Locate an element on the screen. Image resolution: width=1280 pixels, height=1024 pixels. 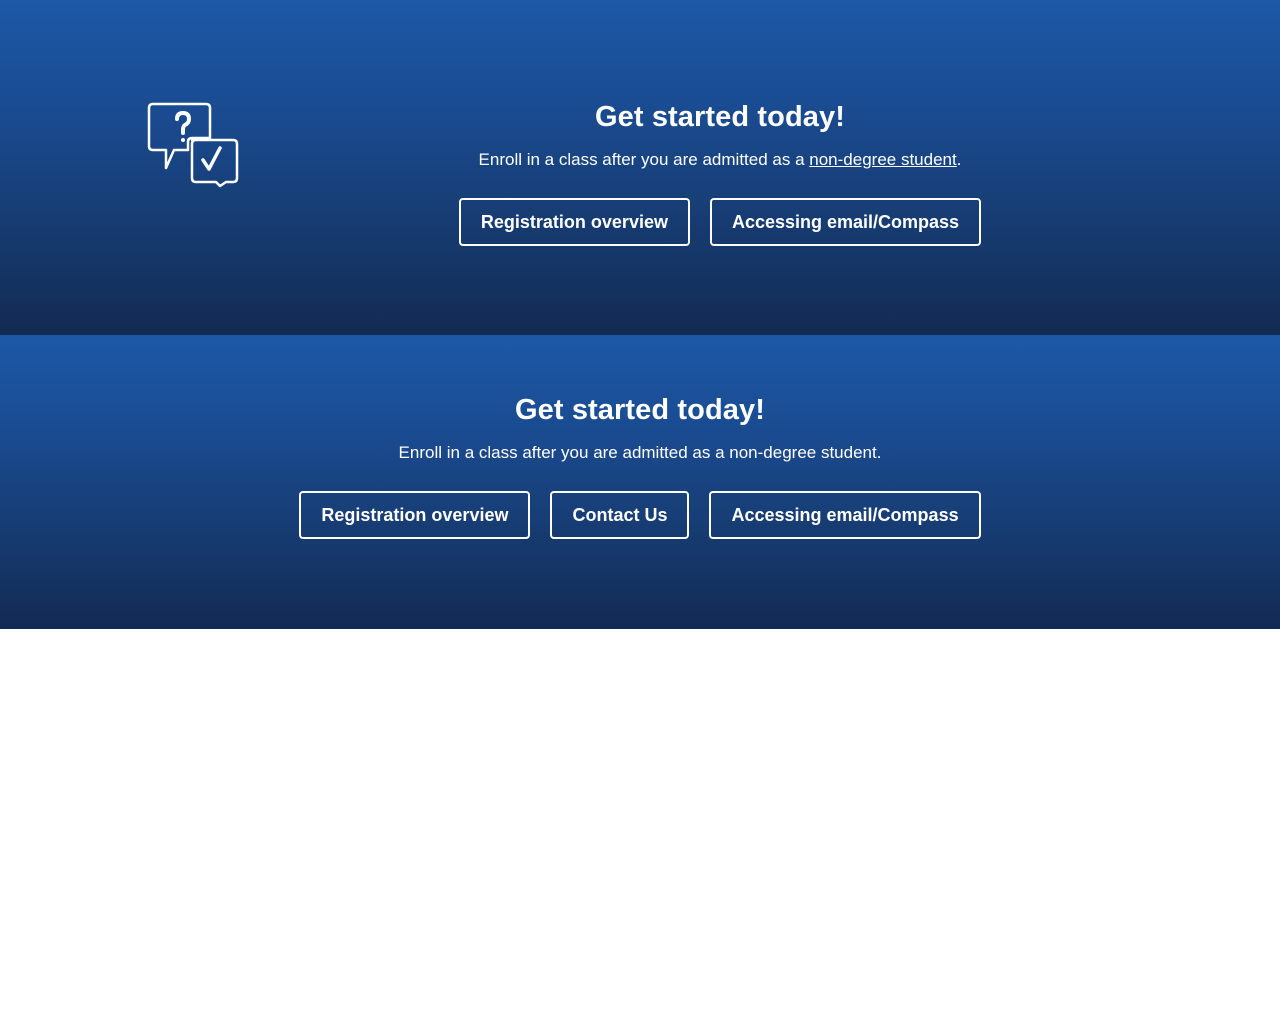
lede-suffix: . is located at coordinates (959, 159).